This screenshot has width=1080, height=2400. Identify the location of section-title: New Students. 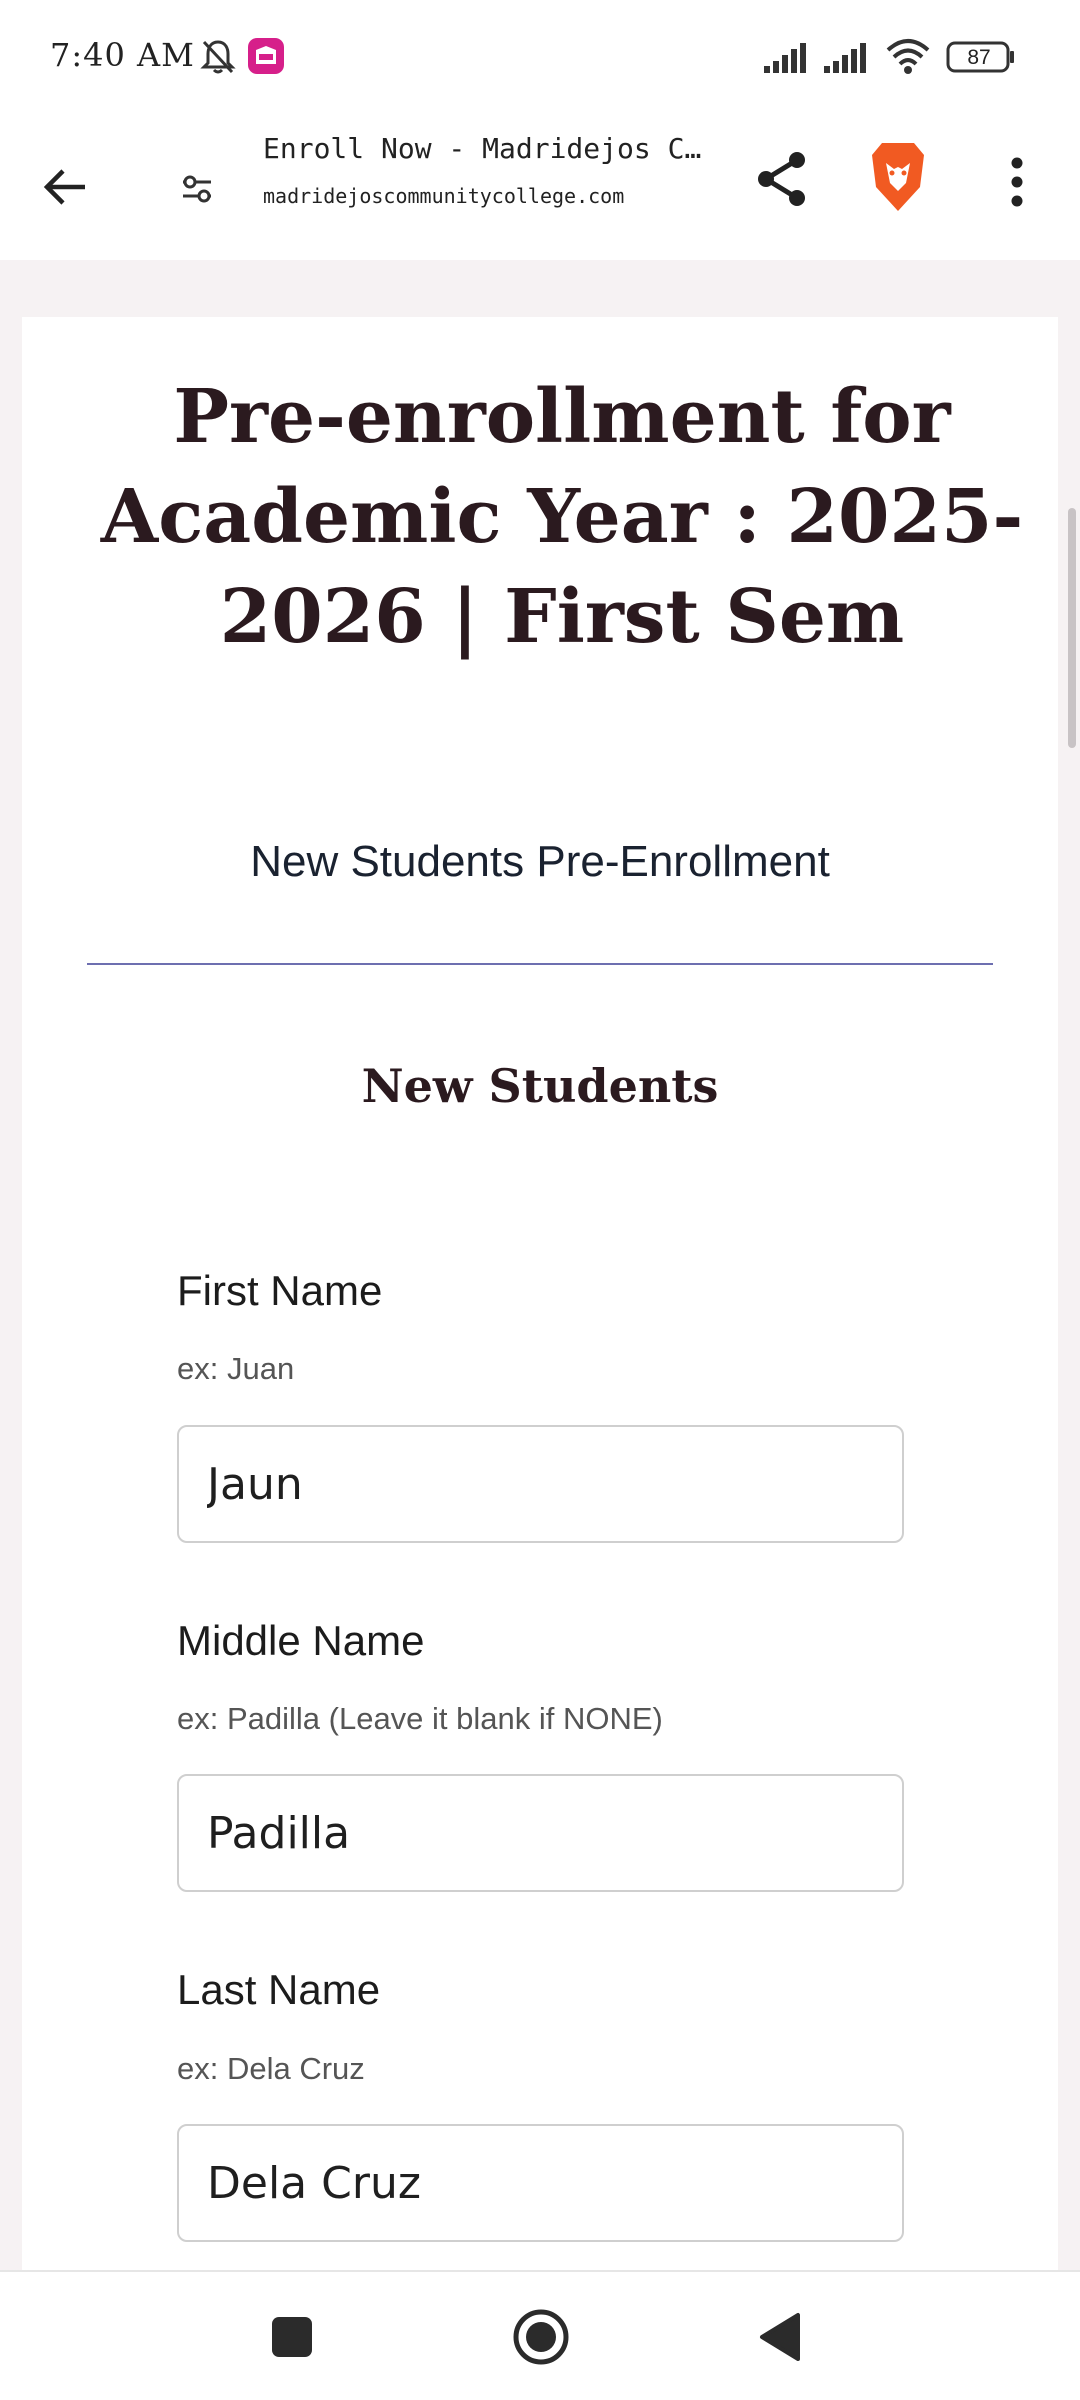
(540, 1086).